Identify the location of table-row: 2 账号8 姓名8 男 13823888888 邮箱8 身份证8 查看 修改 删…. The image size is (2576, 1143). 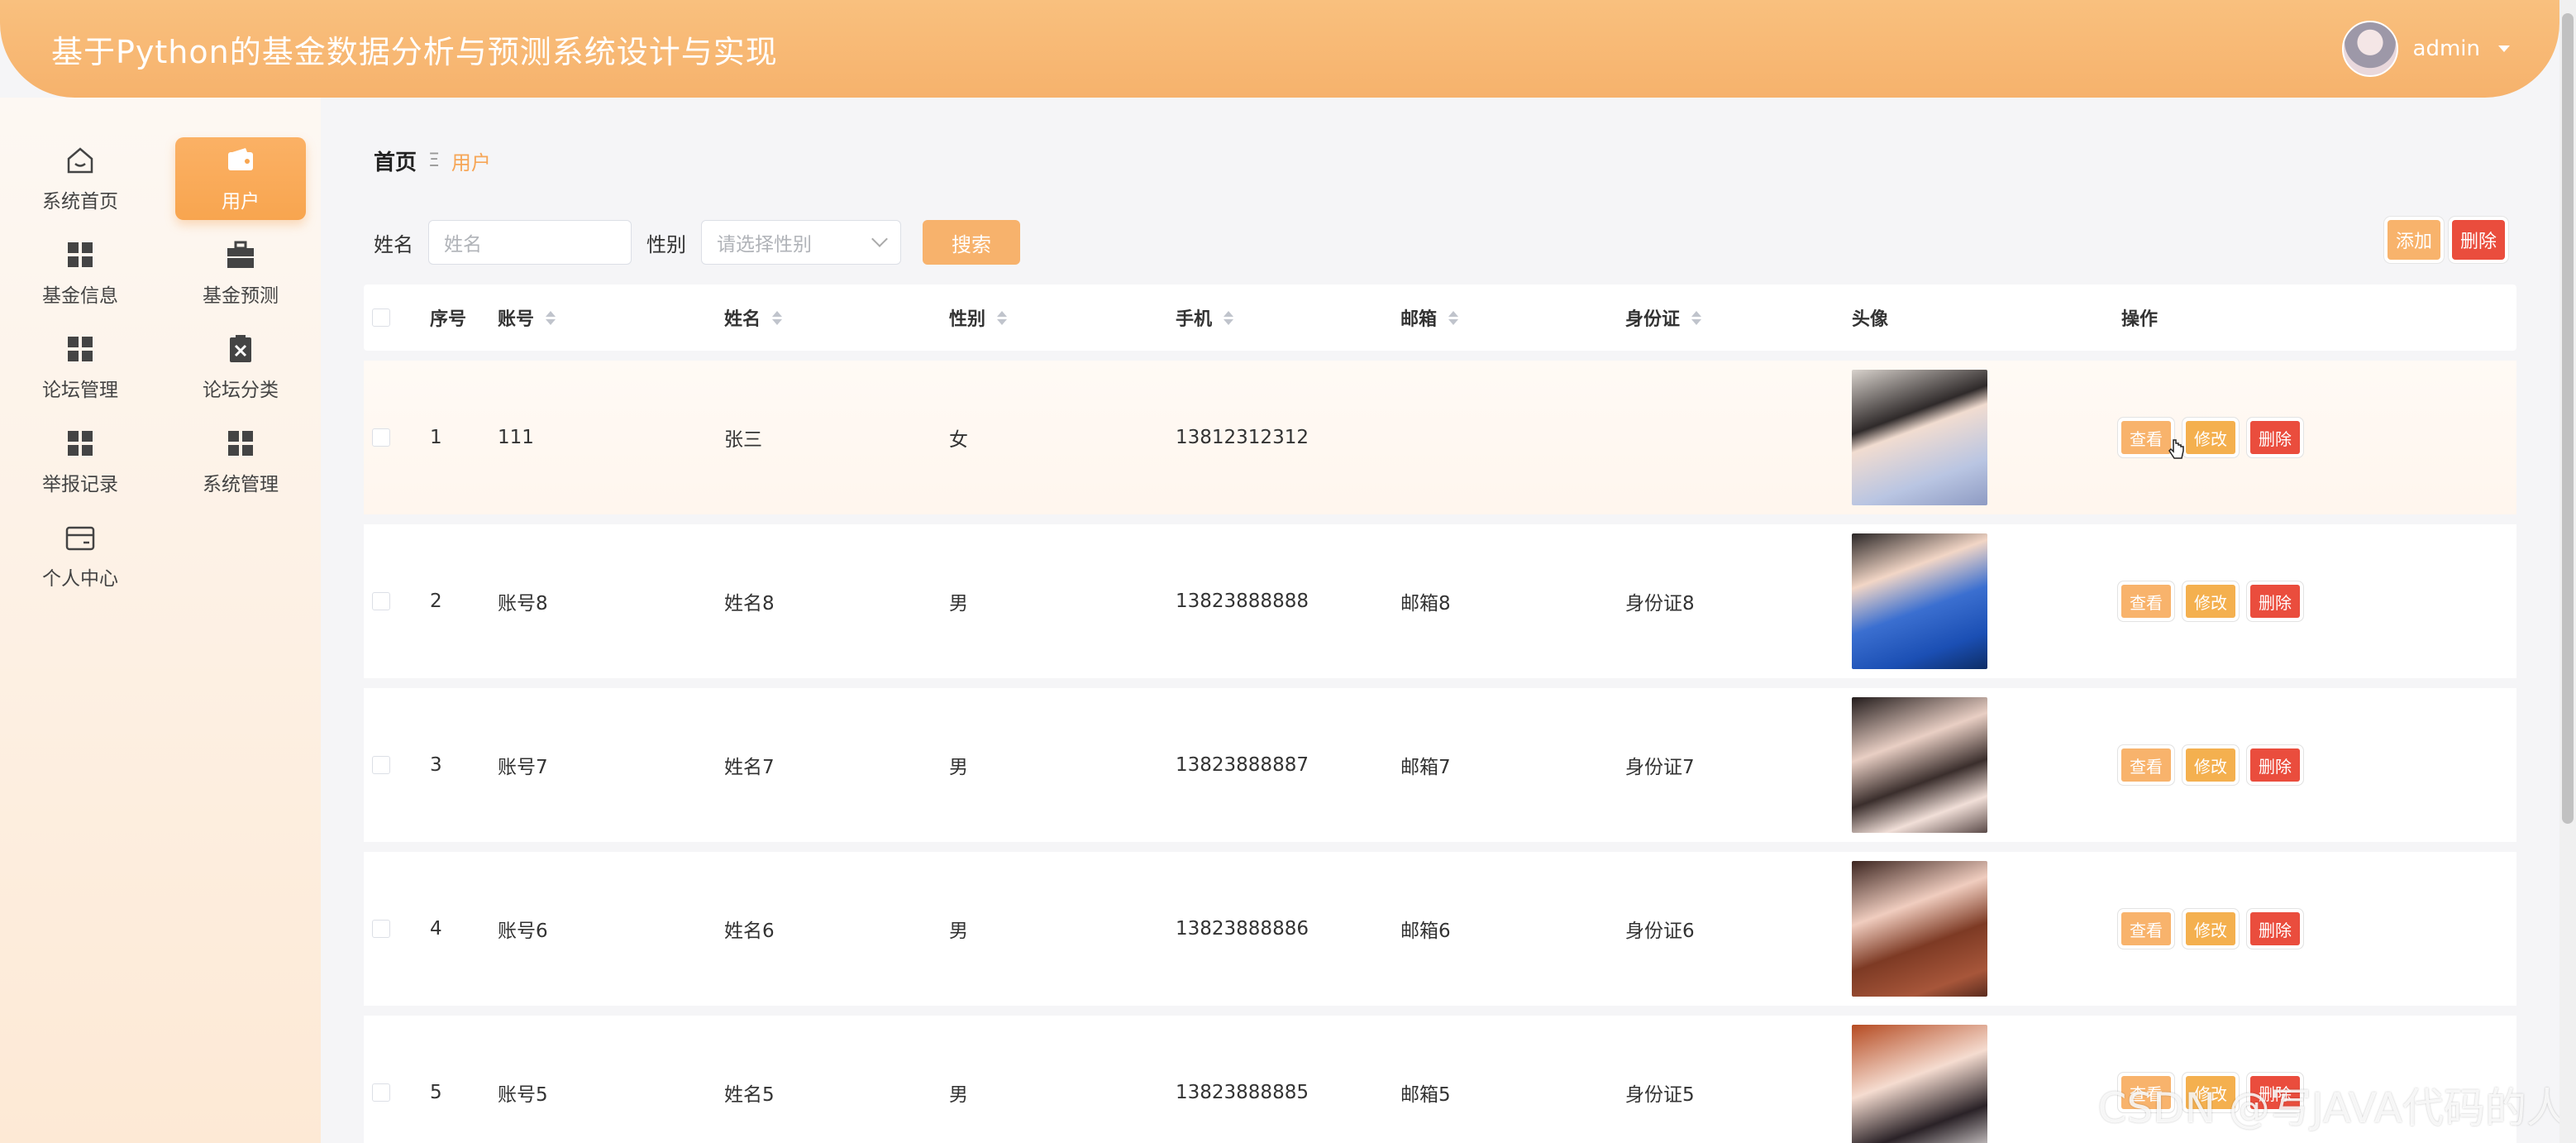
(1440, 601).